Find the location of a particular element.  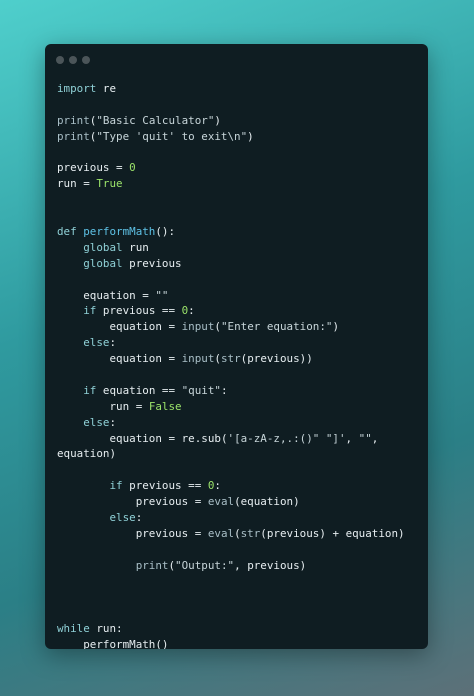

code-line: run = False is located at coordinates (231, 407).